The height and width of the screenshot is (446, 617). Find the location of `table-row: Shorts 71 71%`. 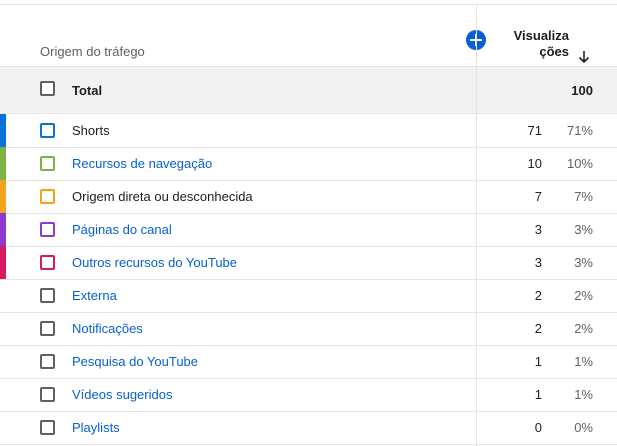

table-row: Shorts 71 71% is located at coordinates (308, 131).